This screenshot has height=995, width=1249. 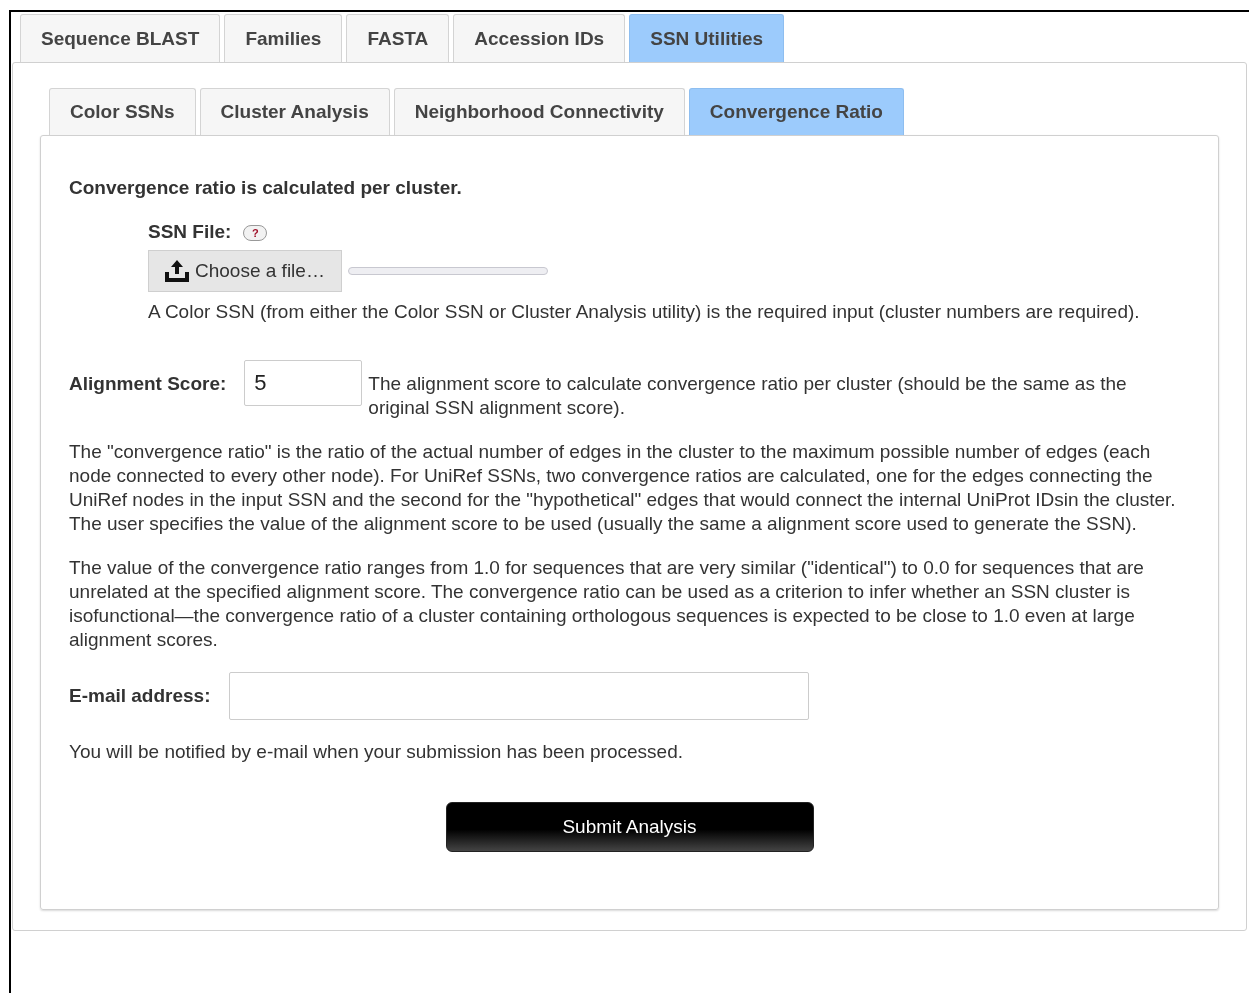 I want to click on sub-tab: Neighborhood Connectivity, so click(x=539, y=111).